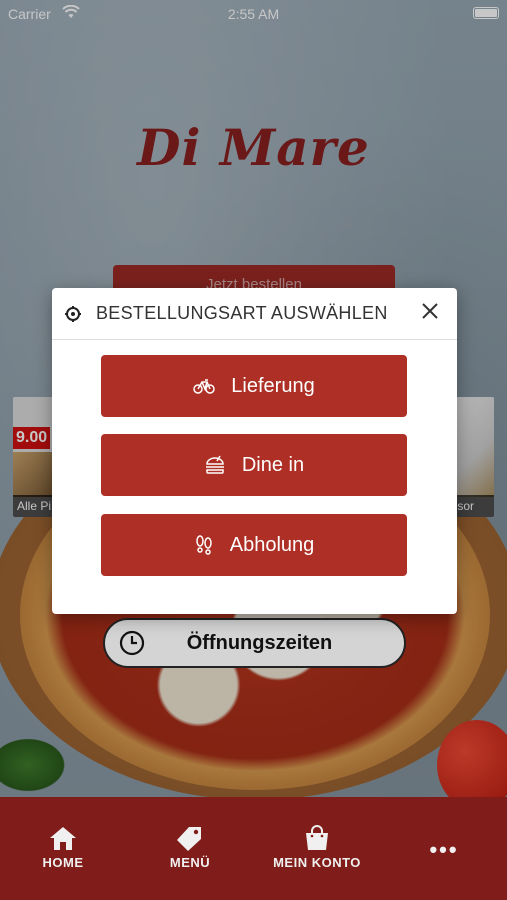  What do you see at coordinates (190, 862) in the screenshot?
I see `tab-label: MENÜ` at bounding box center [190, 862].